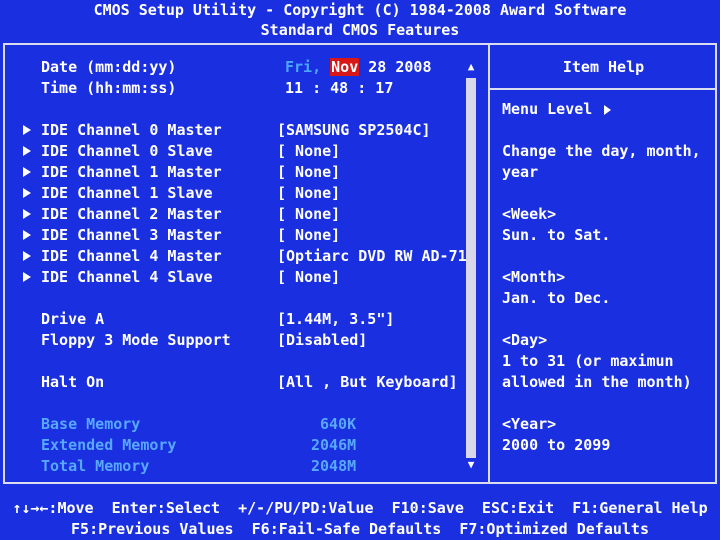 This screenshot has width=720, height=540. Describe the element at coordinates (556, 298) in the screenshot. I see `help-month-range: Jan. to Dec.` at that location.